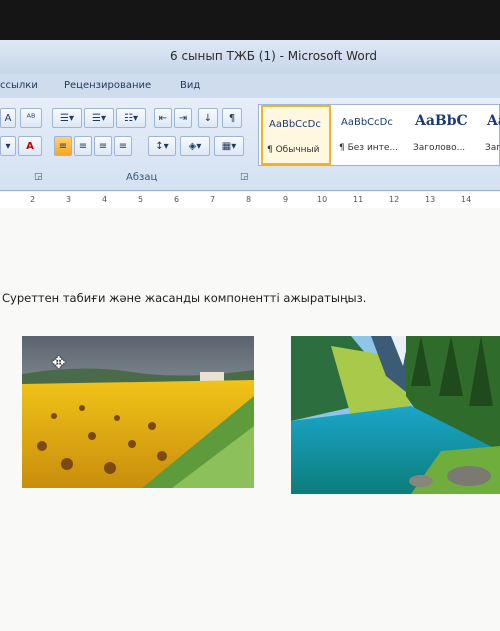 This screenshot has width=500, height=631. What do you see at coordinates (250, 86) in the screenshot?
I see `ribbon-tabs: ссылки Рецензирование Вид` at bounding box center [250, 86].